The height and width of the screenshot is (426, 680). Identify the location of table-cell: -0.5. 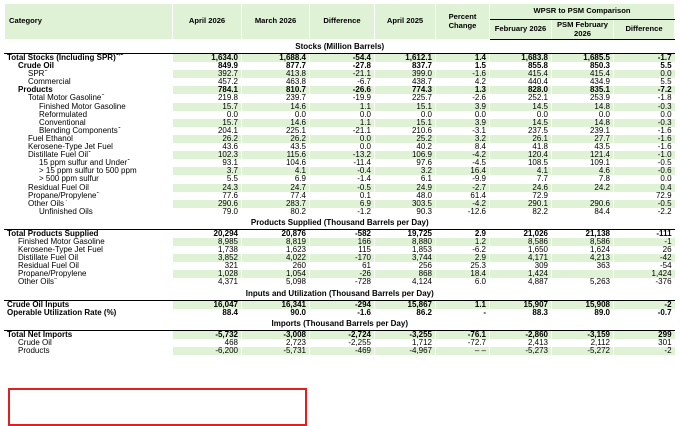
(643, 203).